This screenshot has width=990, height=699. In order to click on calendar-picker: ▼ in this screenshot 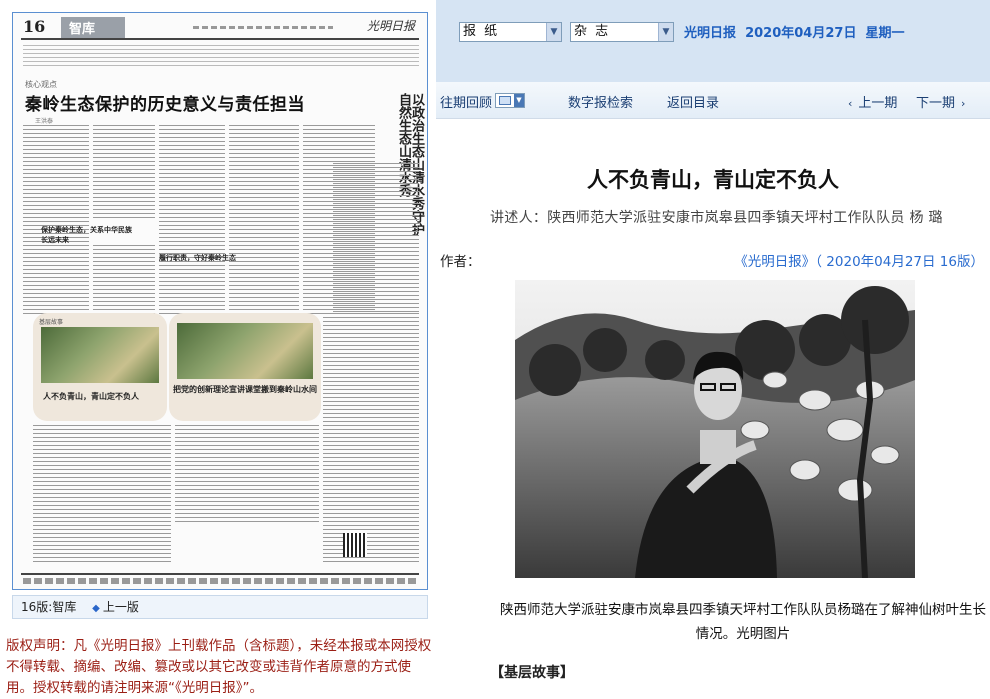, I will do `click(510, 100)`.